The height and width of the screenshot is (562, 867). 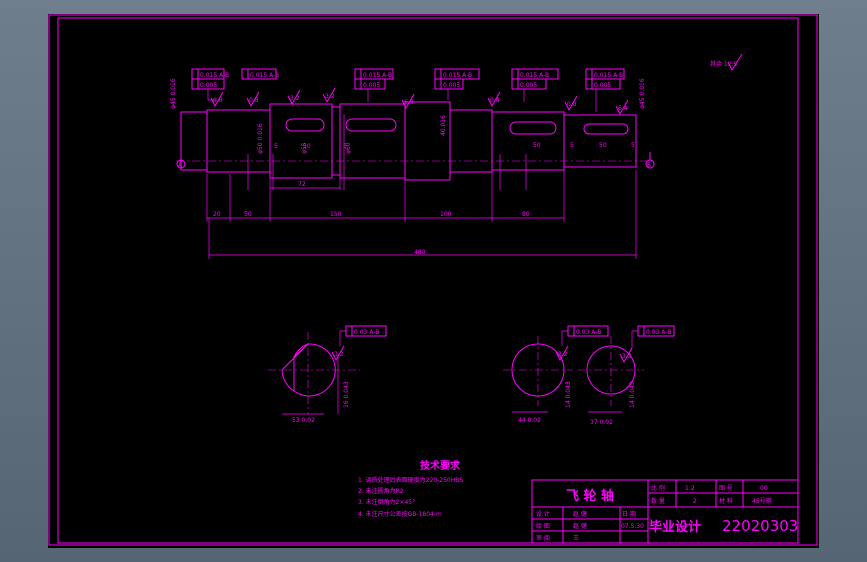 What do you see at coordinates (658, 332) in the screenshot?
I see `section-3-fcf: 0.03 A-B` at bounding box center [658, 332].